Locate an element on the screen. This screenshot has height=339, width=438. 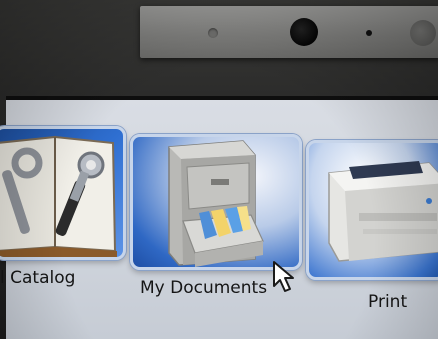
webcam-lens-icon is located at coordinates (304, 32).